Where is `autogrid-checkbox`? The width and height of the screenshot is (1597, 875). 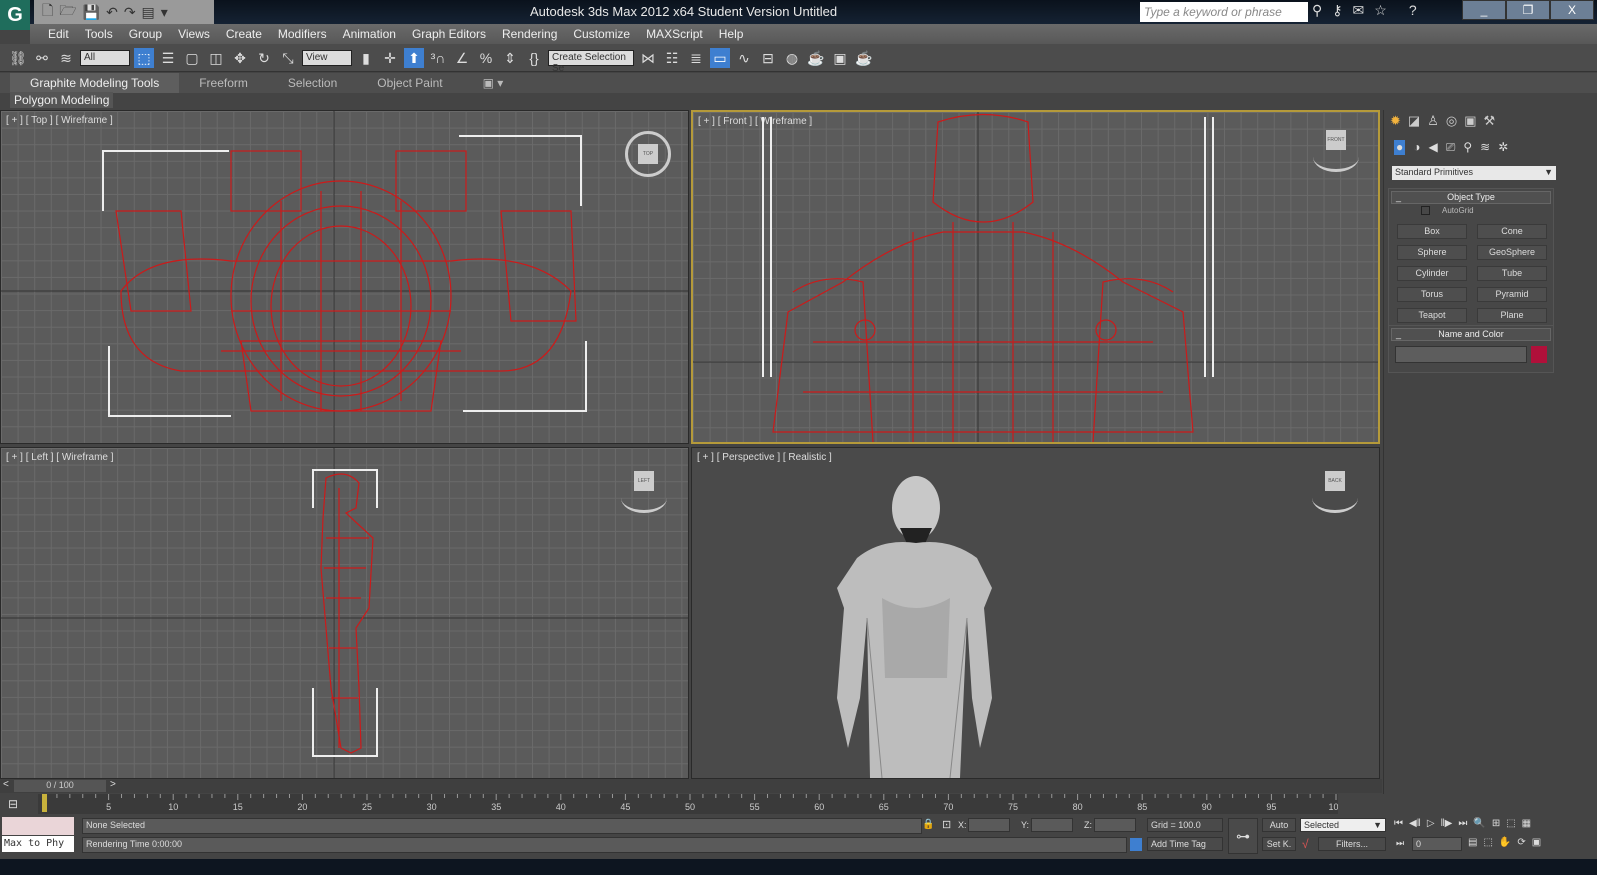 autogrid-checkbox is located at coordinates (1425, 211).